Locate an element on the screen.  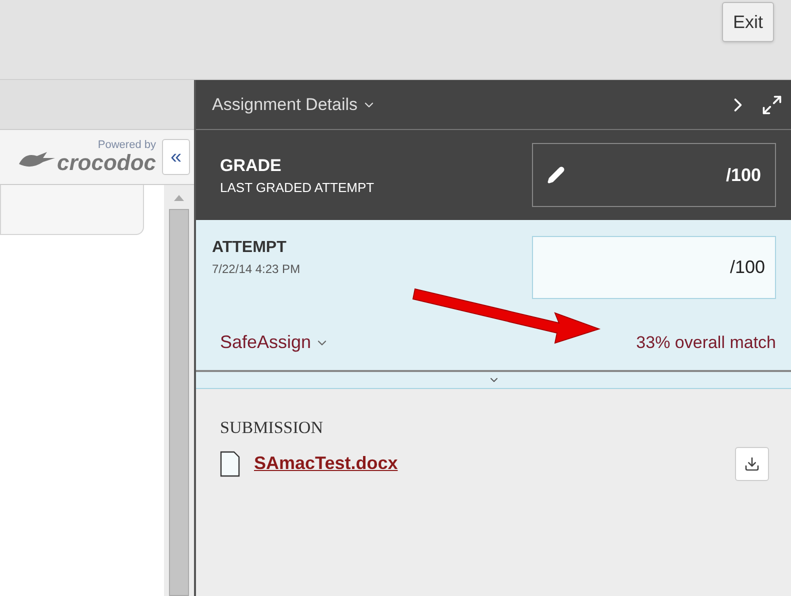
attempt-grade-field: /100 is located at coordinates (654, 267).